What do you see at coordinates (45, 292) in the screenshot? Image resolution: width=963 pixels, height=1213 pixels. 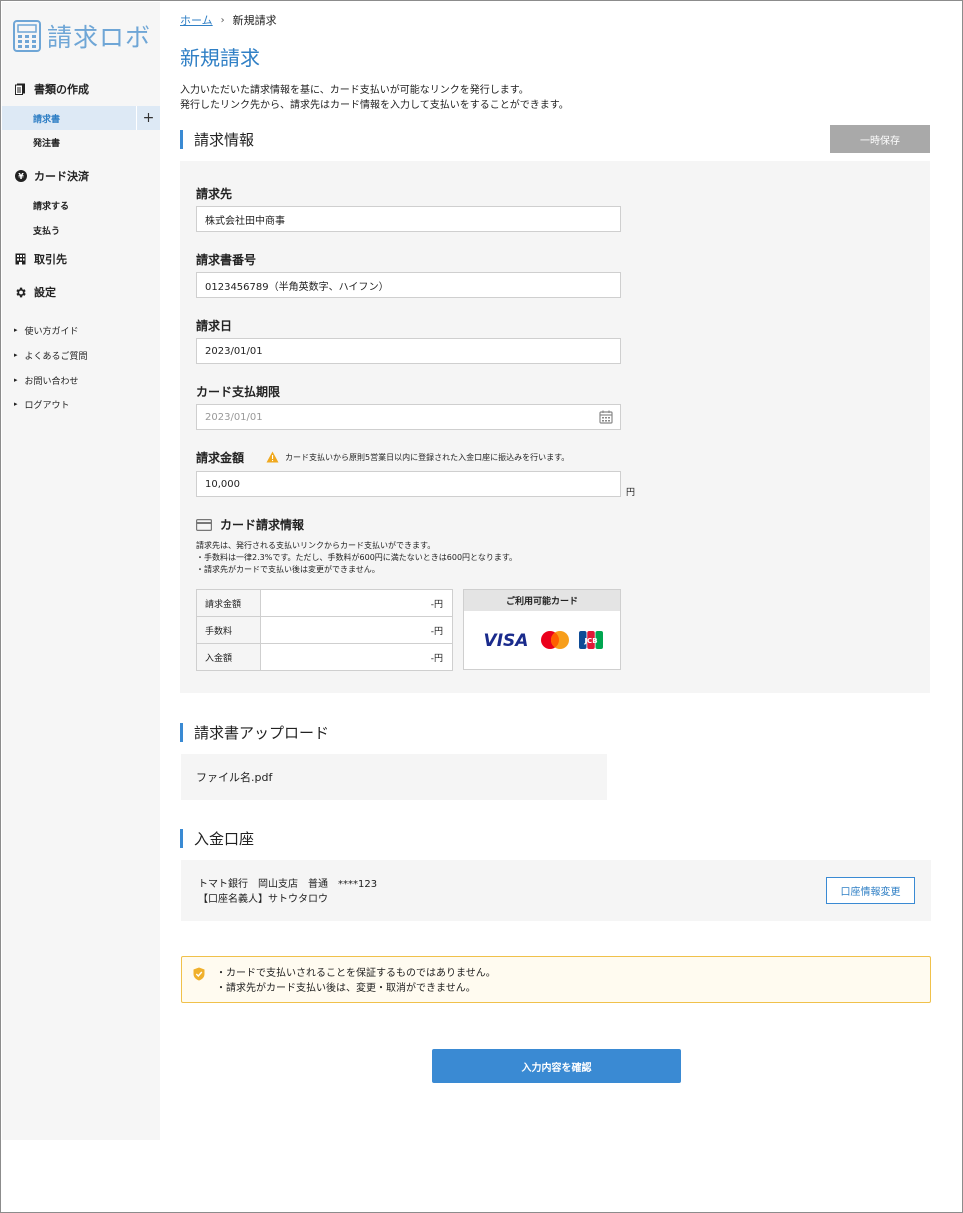 I see `nav-section-label: 設定` at bounding box center [45, 292].